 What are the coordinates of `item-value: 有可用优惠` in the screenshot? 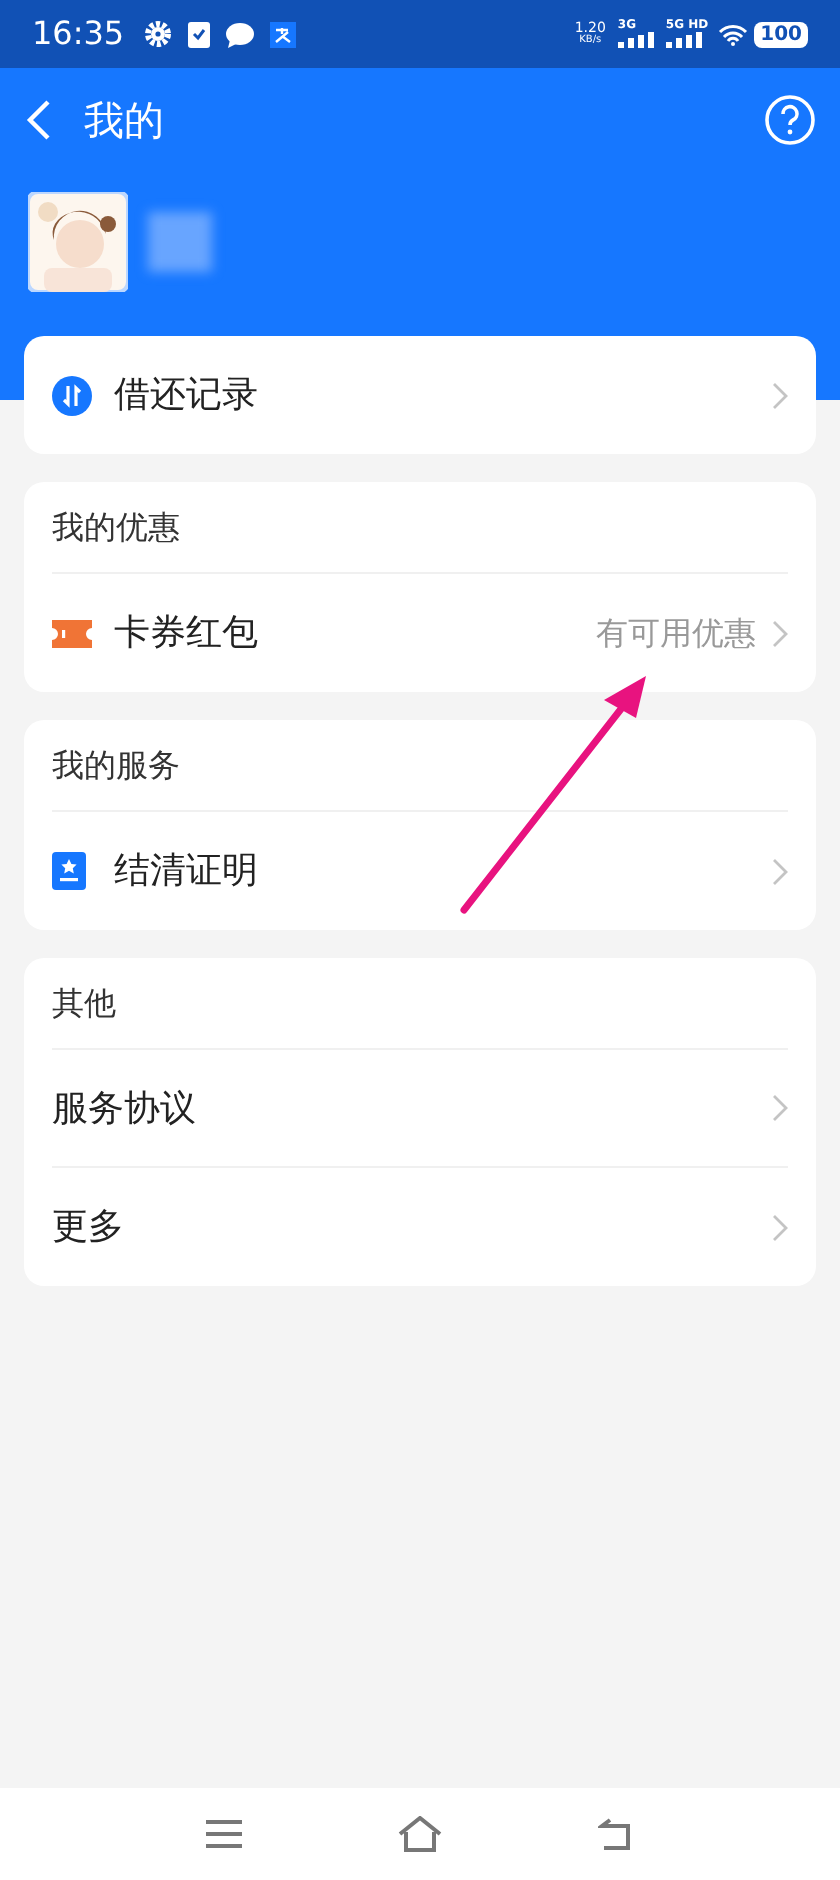 It's located at (676, 633).